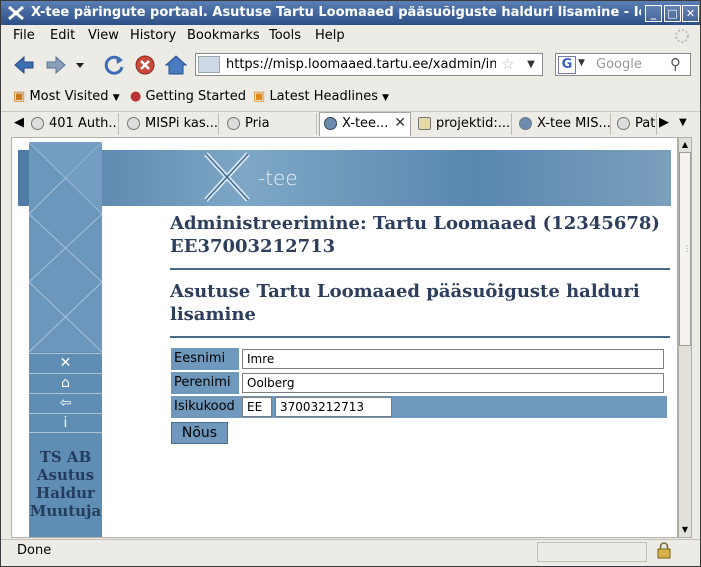 This screenshot has height=567, width=701. I want to click on lastname-row: Perenimi Oolberg, so click(419, 383).